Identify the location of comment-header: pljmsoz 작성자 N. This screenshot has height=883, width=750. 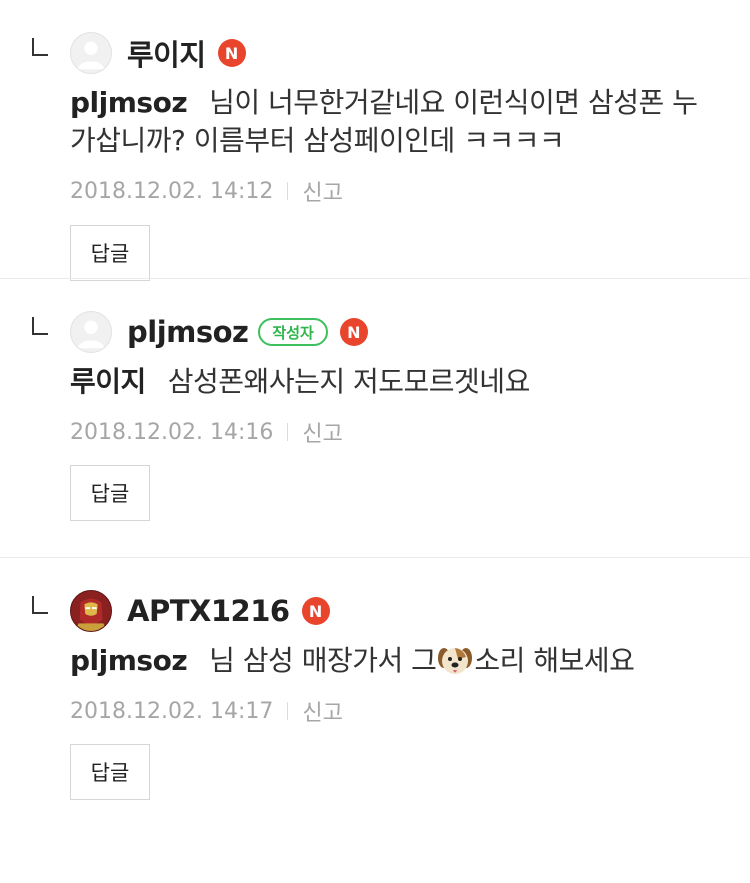
(247, 332).